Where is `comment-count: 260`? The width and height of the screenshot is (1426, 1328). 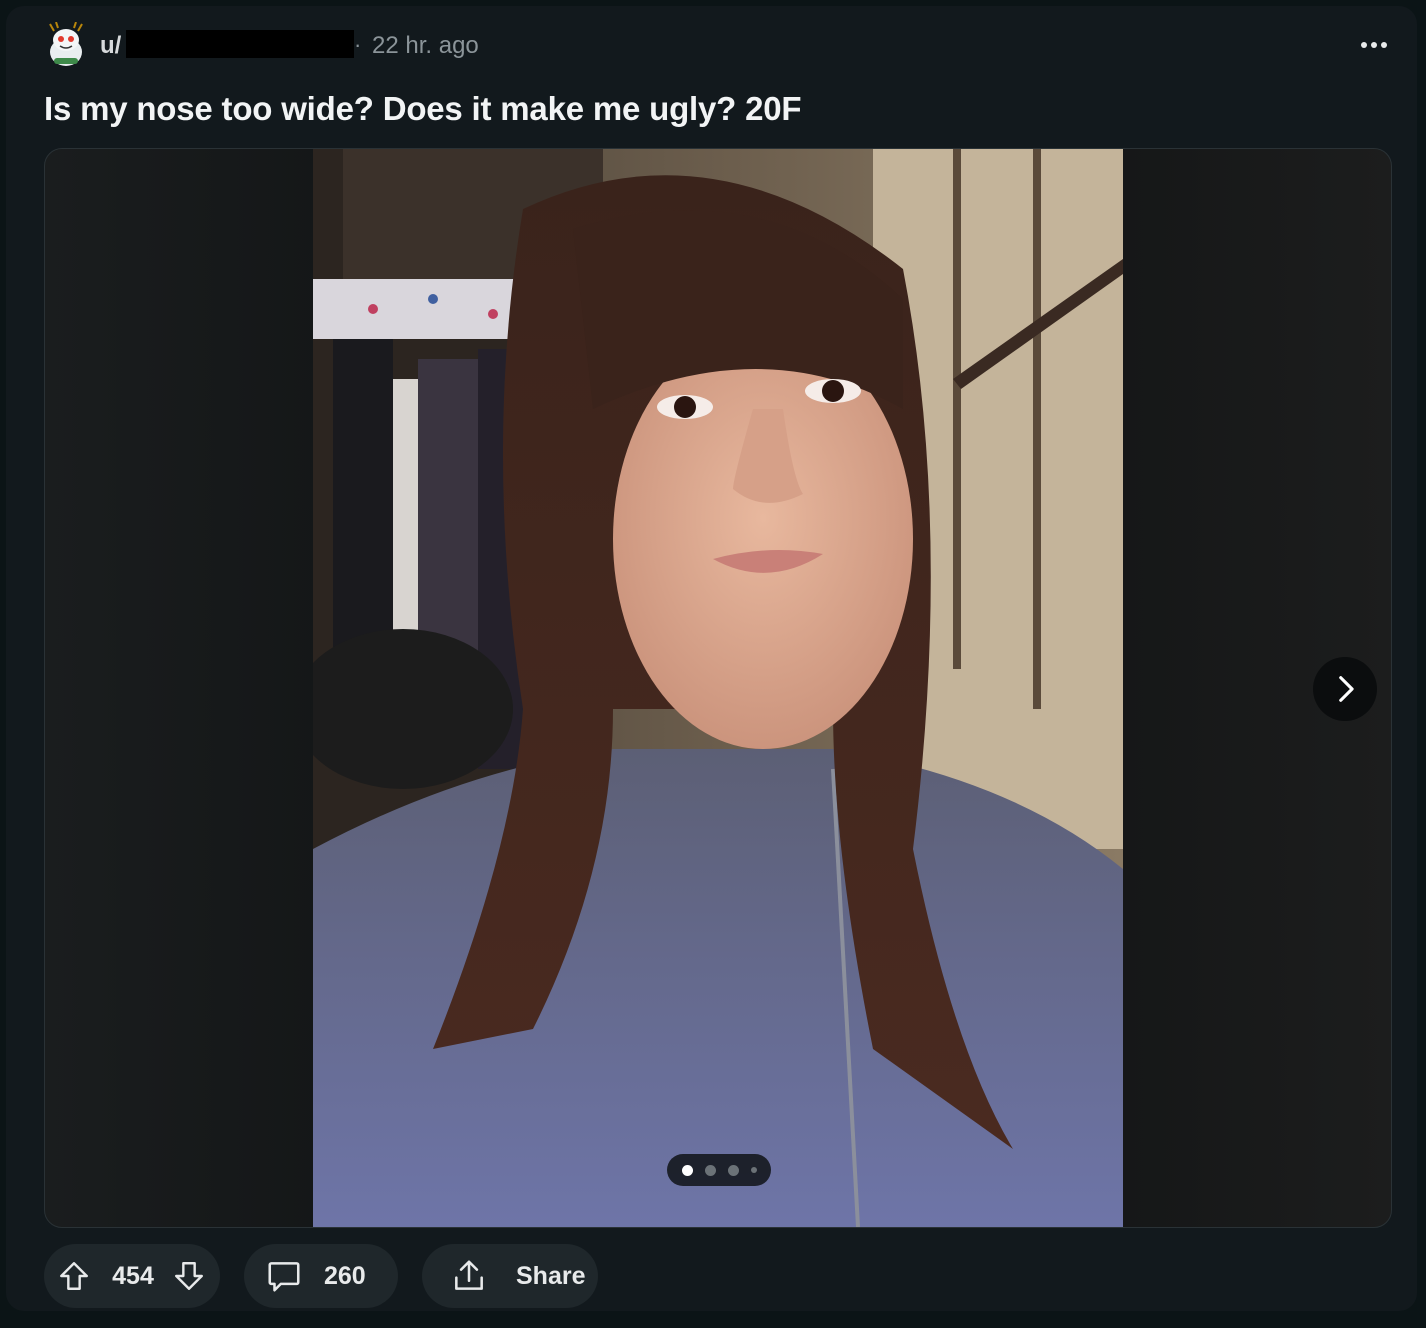 comment-count: 260 is located at coordinates (345, 1275).